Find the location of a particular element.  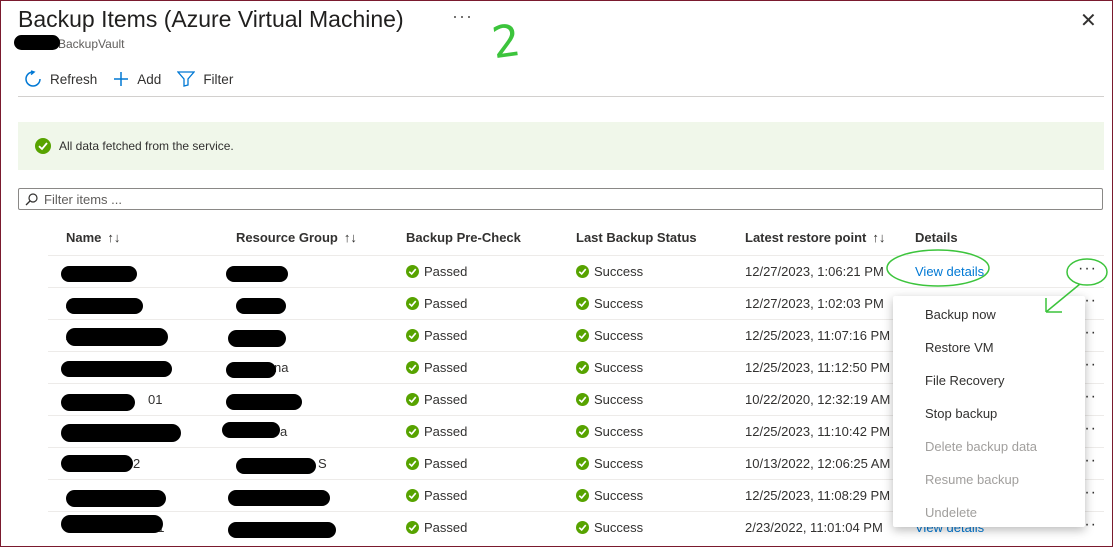

row-restore-point: 12/25/2023, 11:10:42 PM is located at coordinates (817, 431).